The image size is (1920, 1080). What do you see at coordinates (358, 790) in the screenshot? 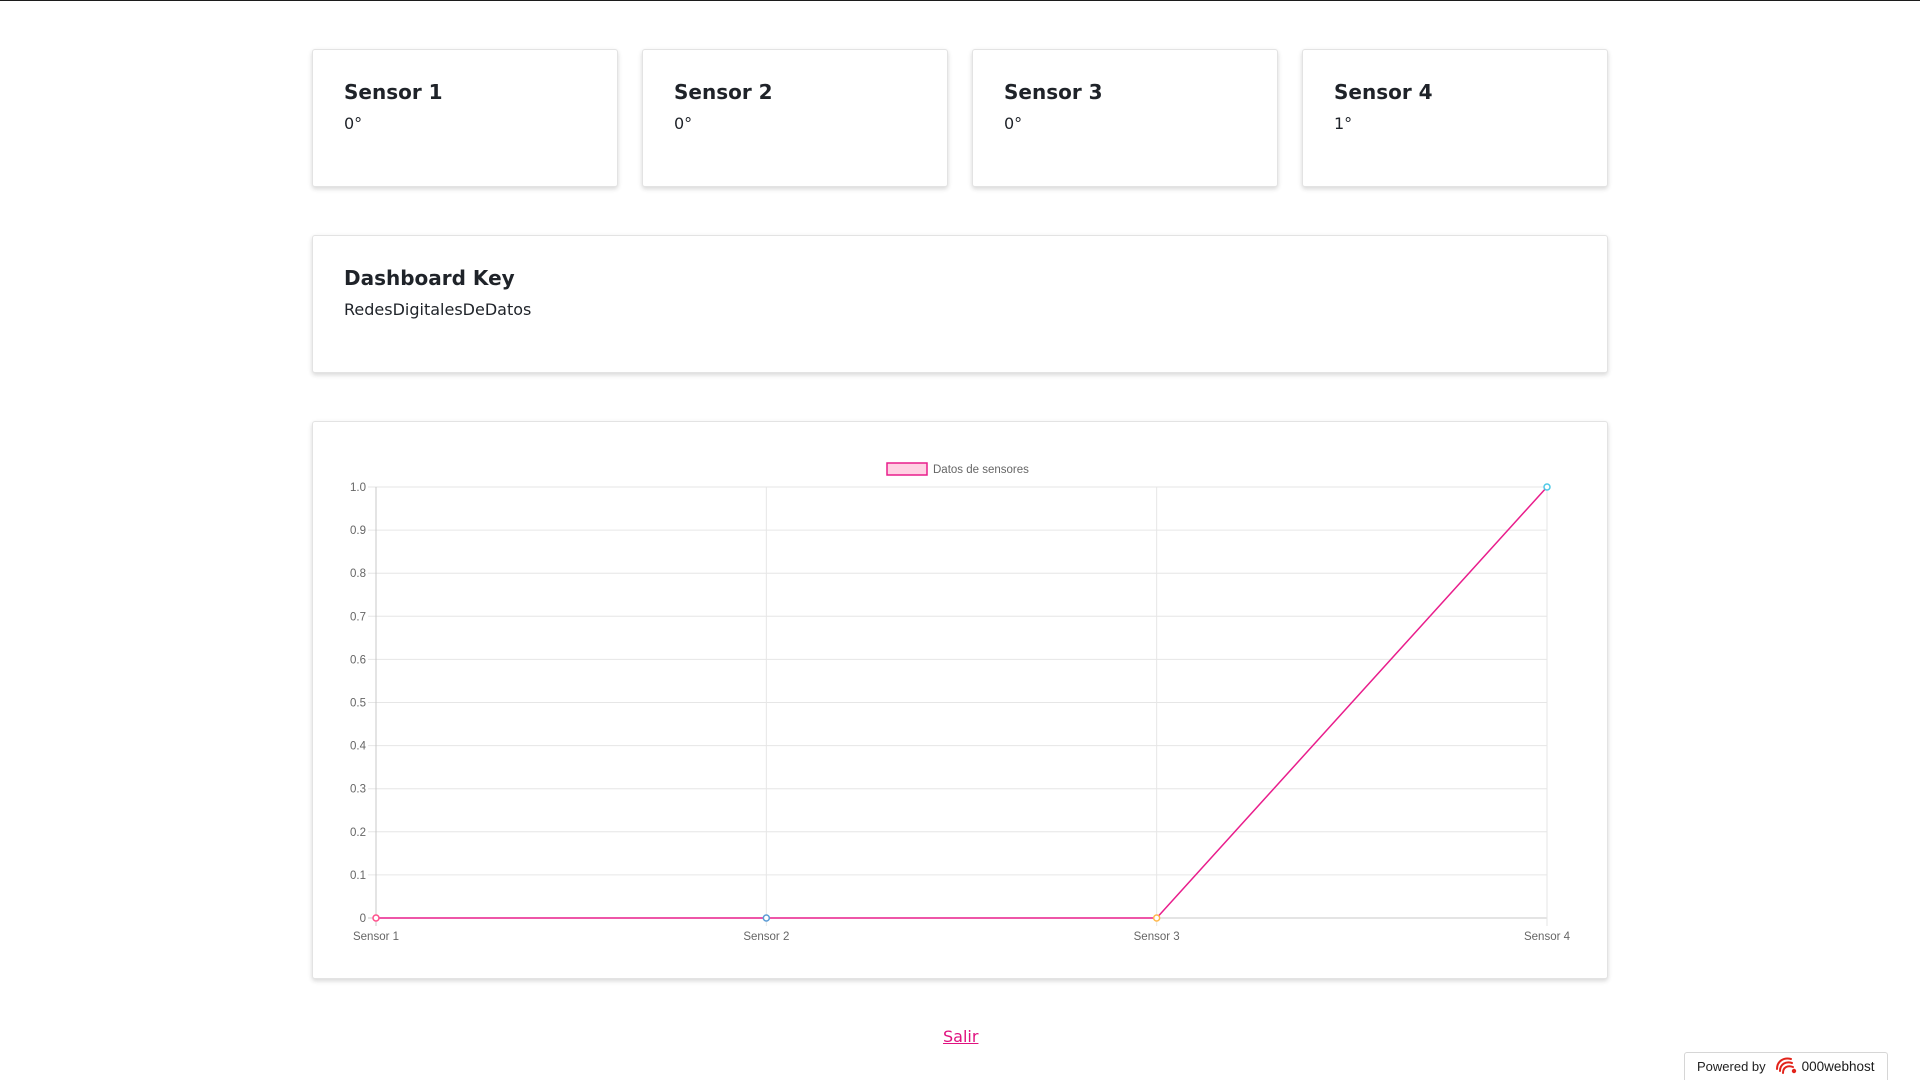
I see `y-tick-label: 0.3` at bounding box center [358, 790].